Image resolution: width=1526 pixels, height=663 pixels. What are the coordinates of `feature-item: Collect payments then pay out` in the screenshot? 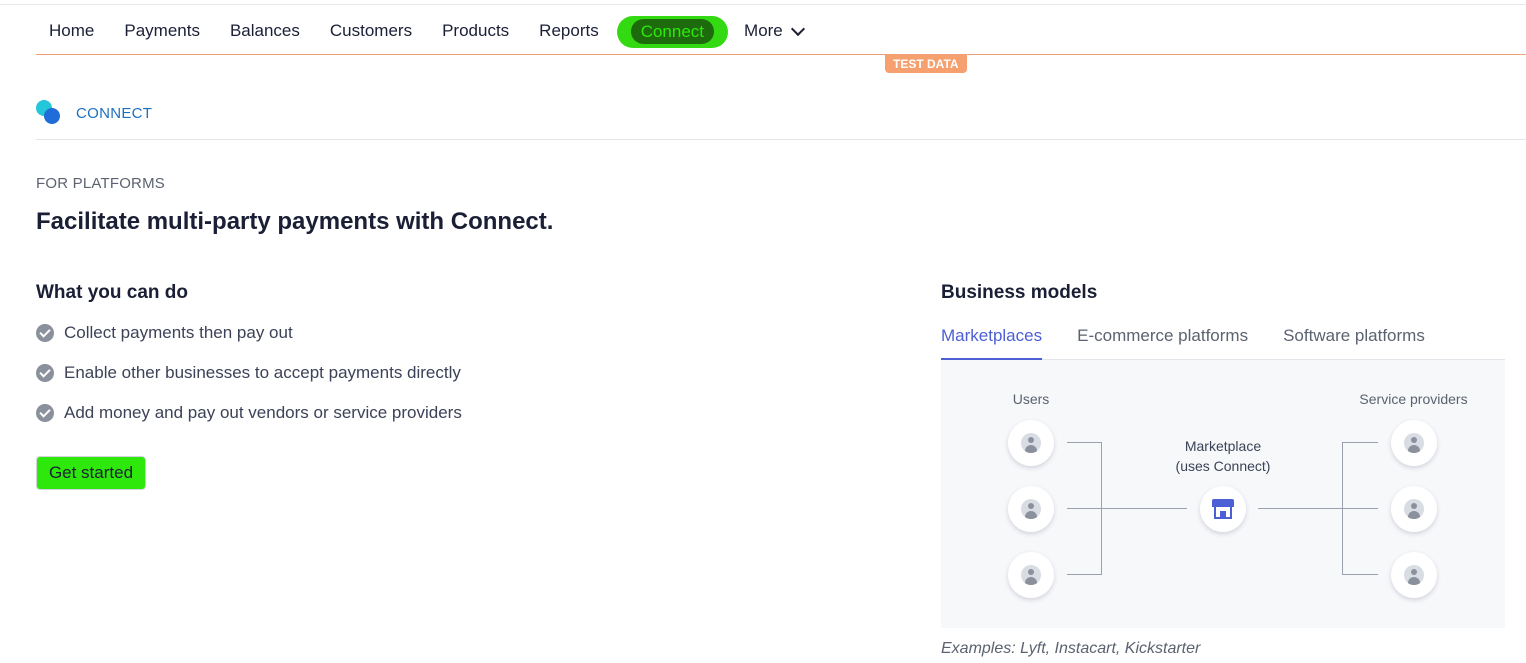 It's located at (164, 333).